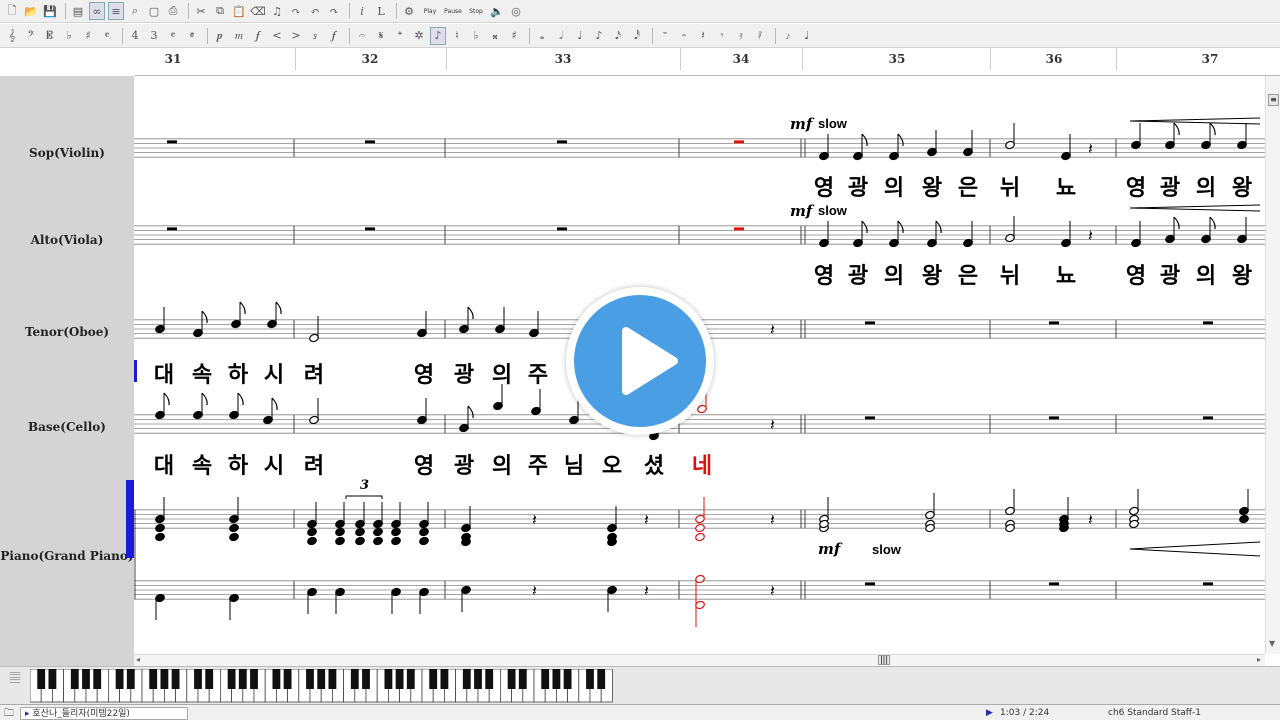 This screenshot has height=721, width=1280. Describe the element at coordinates (239, 11) in the screenshot. I see `paste-icon: 📋` at that location.